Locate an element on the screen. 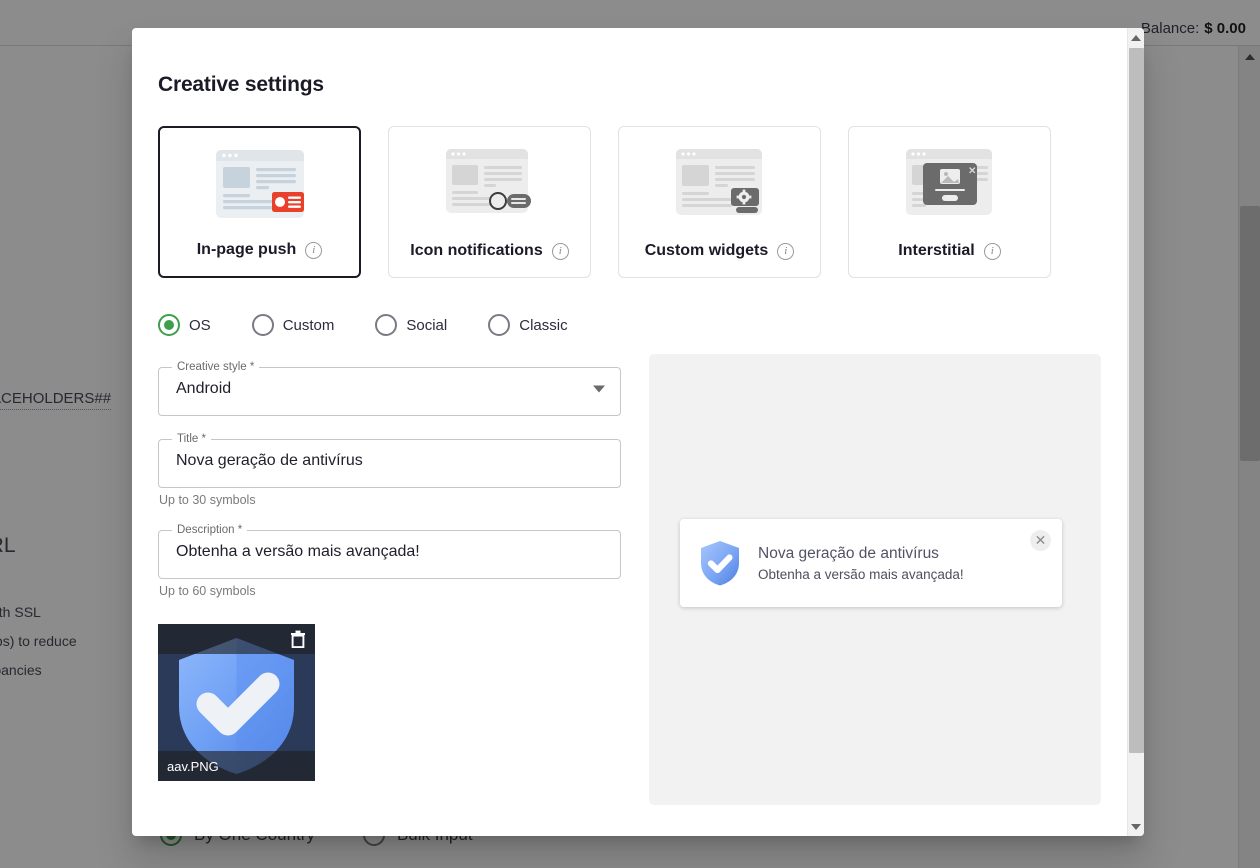 Image resolution: width=1260 pixels, height=868 pixels. description-hint: Up to 60 symbols is located at coordinates (207, 591).